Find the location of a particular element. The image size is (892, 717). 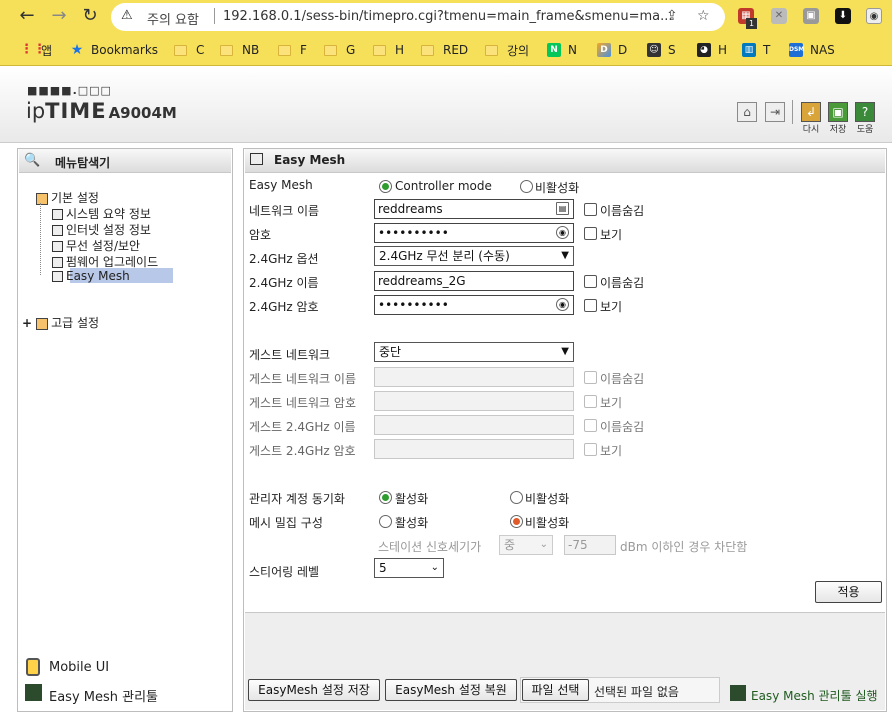

bookmark-naver: NN is located at coordinates (562, 50).